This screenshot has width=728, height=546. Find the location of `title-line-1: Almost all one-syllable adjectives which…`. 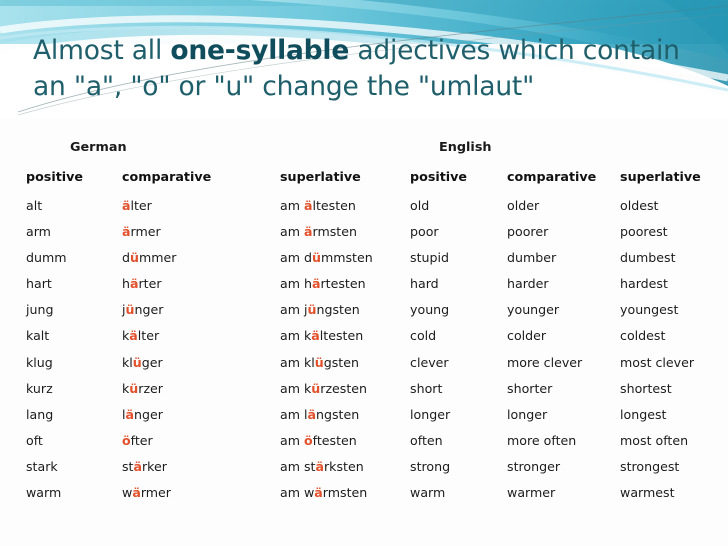

title-line-1: Almost all one-syllable adjectives which… is located at coordinates (365, 51).